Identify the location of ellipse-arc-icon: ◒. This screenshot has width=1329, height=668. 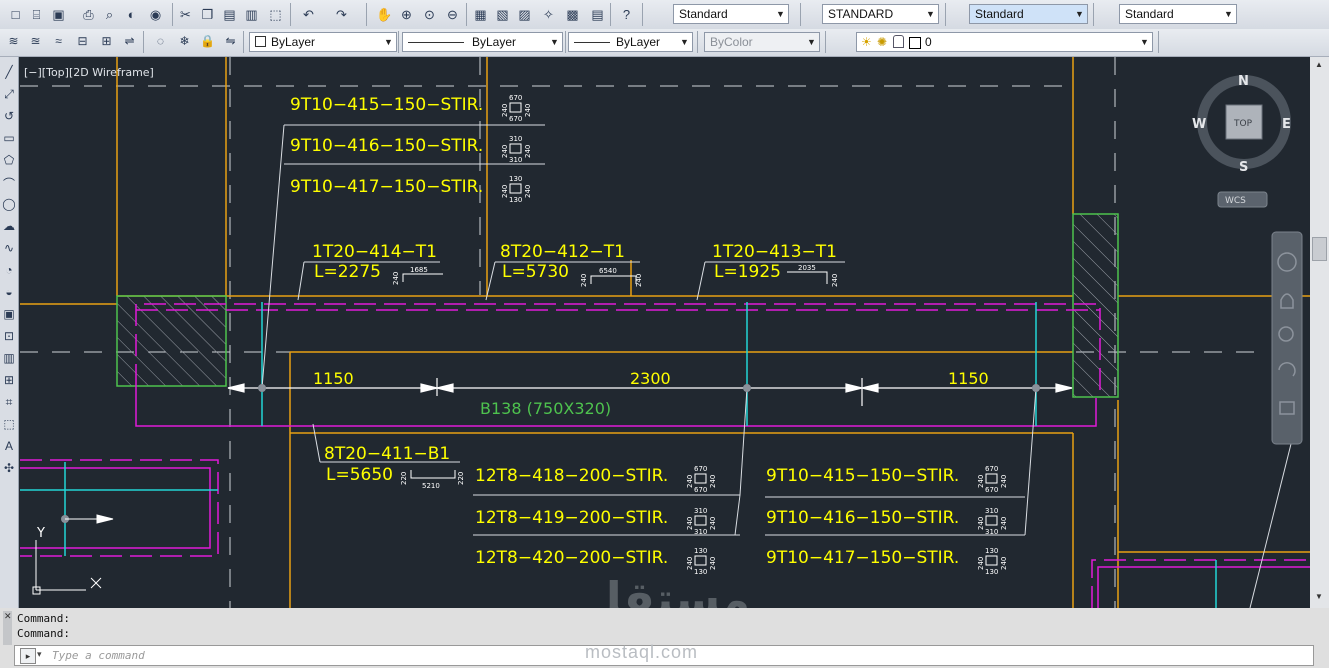
(9, 293).